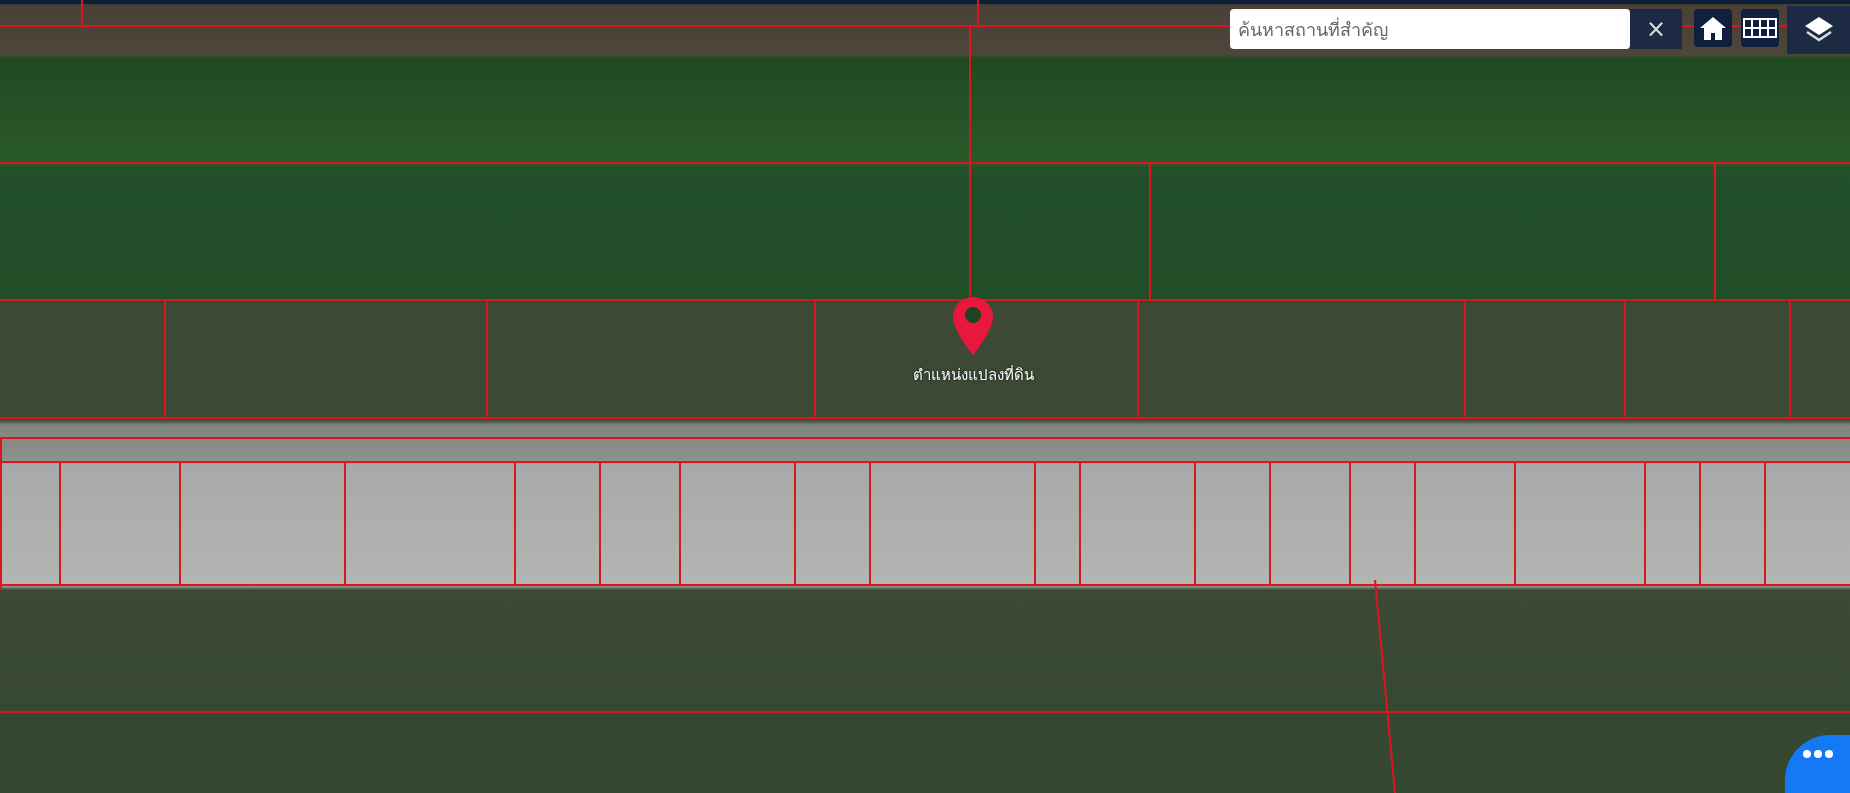  I want to click on more-dots-icon, so click(1818, 754).